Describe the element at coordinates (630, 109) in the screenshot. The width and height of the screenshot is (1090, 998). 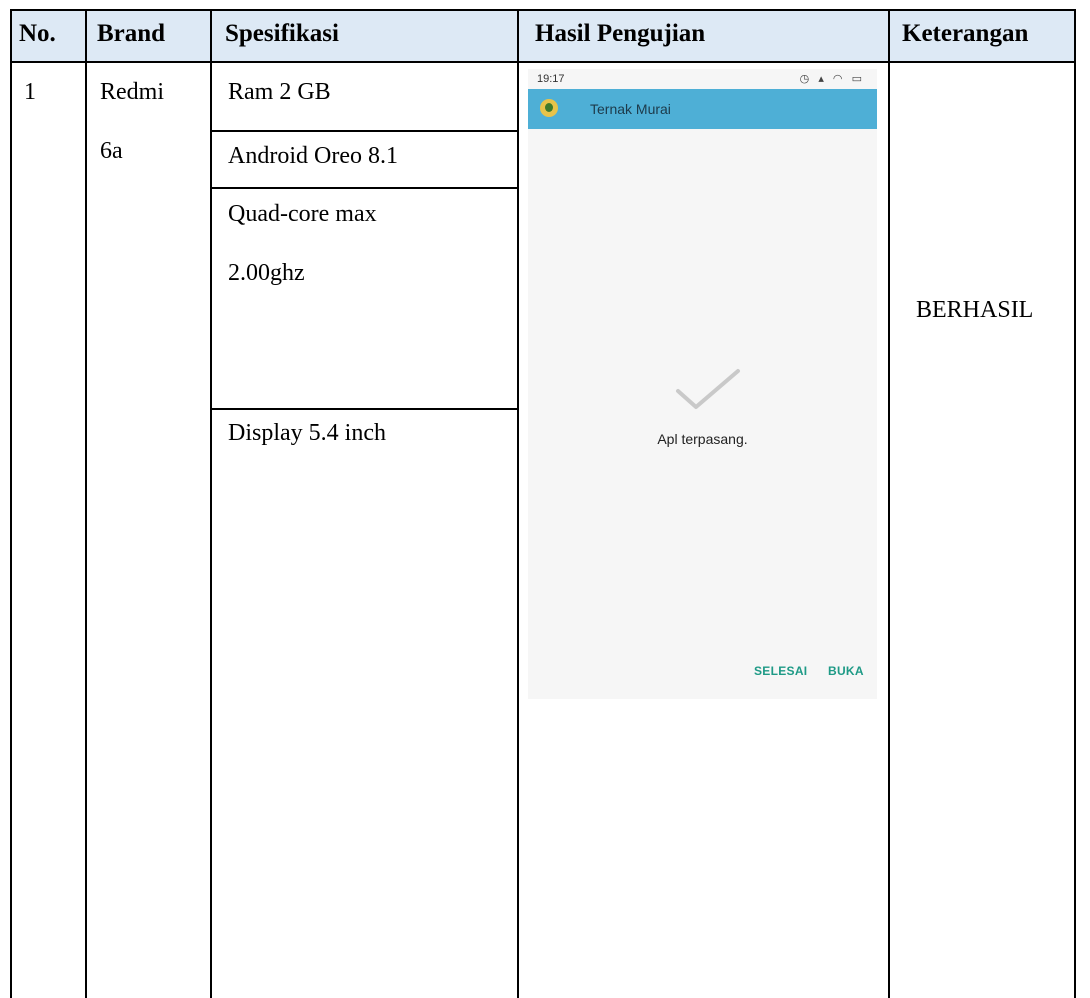
I see `app-title: Ternak Murai` at that location.